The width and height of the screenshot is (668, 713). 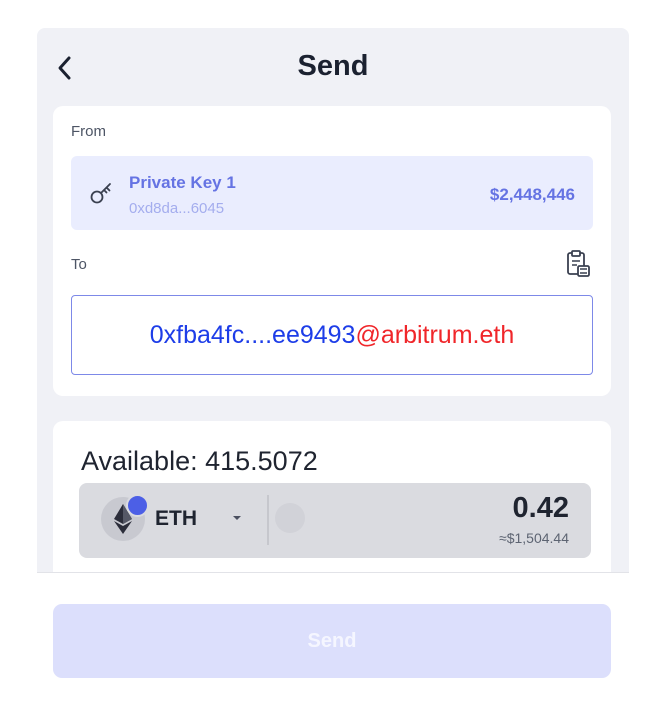 What do you see at coordinates (578, 264) in the screenshot?
I see `clipboard-paste-icon` at bounding box center [578, 264].